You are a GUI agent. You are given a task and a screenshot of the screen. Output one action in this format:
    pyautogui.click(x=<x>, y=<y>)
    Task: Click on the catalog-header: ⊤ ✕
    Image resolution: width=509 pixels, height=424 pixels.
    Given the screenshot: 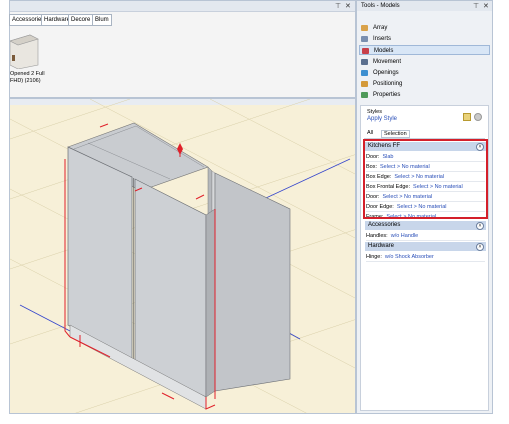 What is the action you would take?
    pyautogui.click(x=182, y=6)
    